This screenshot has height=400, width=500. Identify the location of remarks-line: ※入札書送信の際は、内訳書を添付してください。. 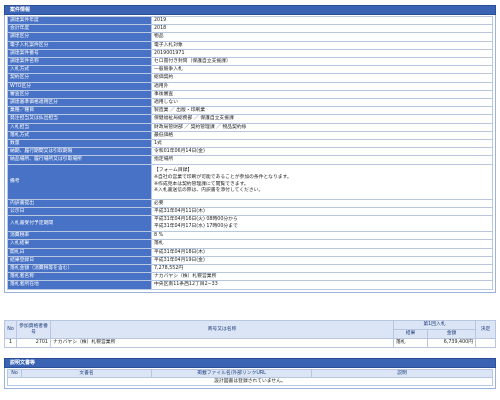
(209, 191).